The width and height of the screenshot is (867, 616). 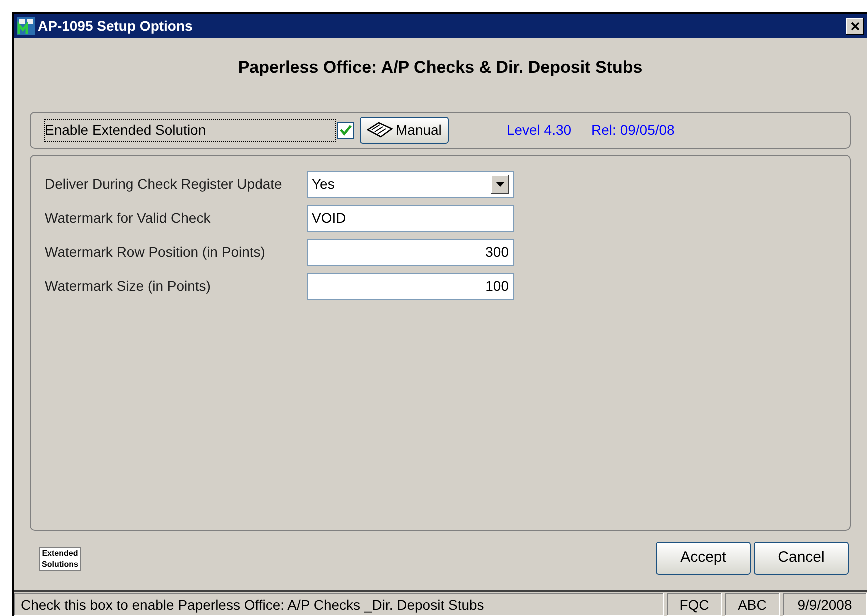 I want to click on status-panel: 9/9/2008, so click(x=825, y=604).